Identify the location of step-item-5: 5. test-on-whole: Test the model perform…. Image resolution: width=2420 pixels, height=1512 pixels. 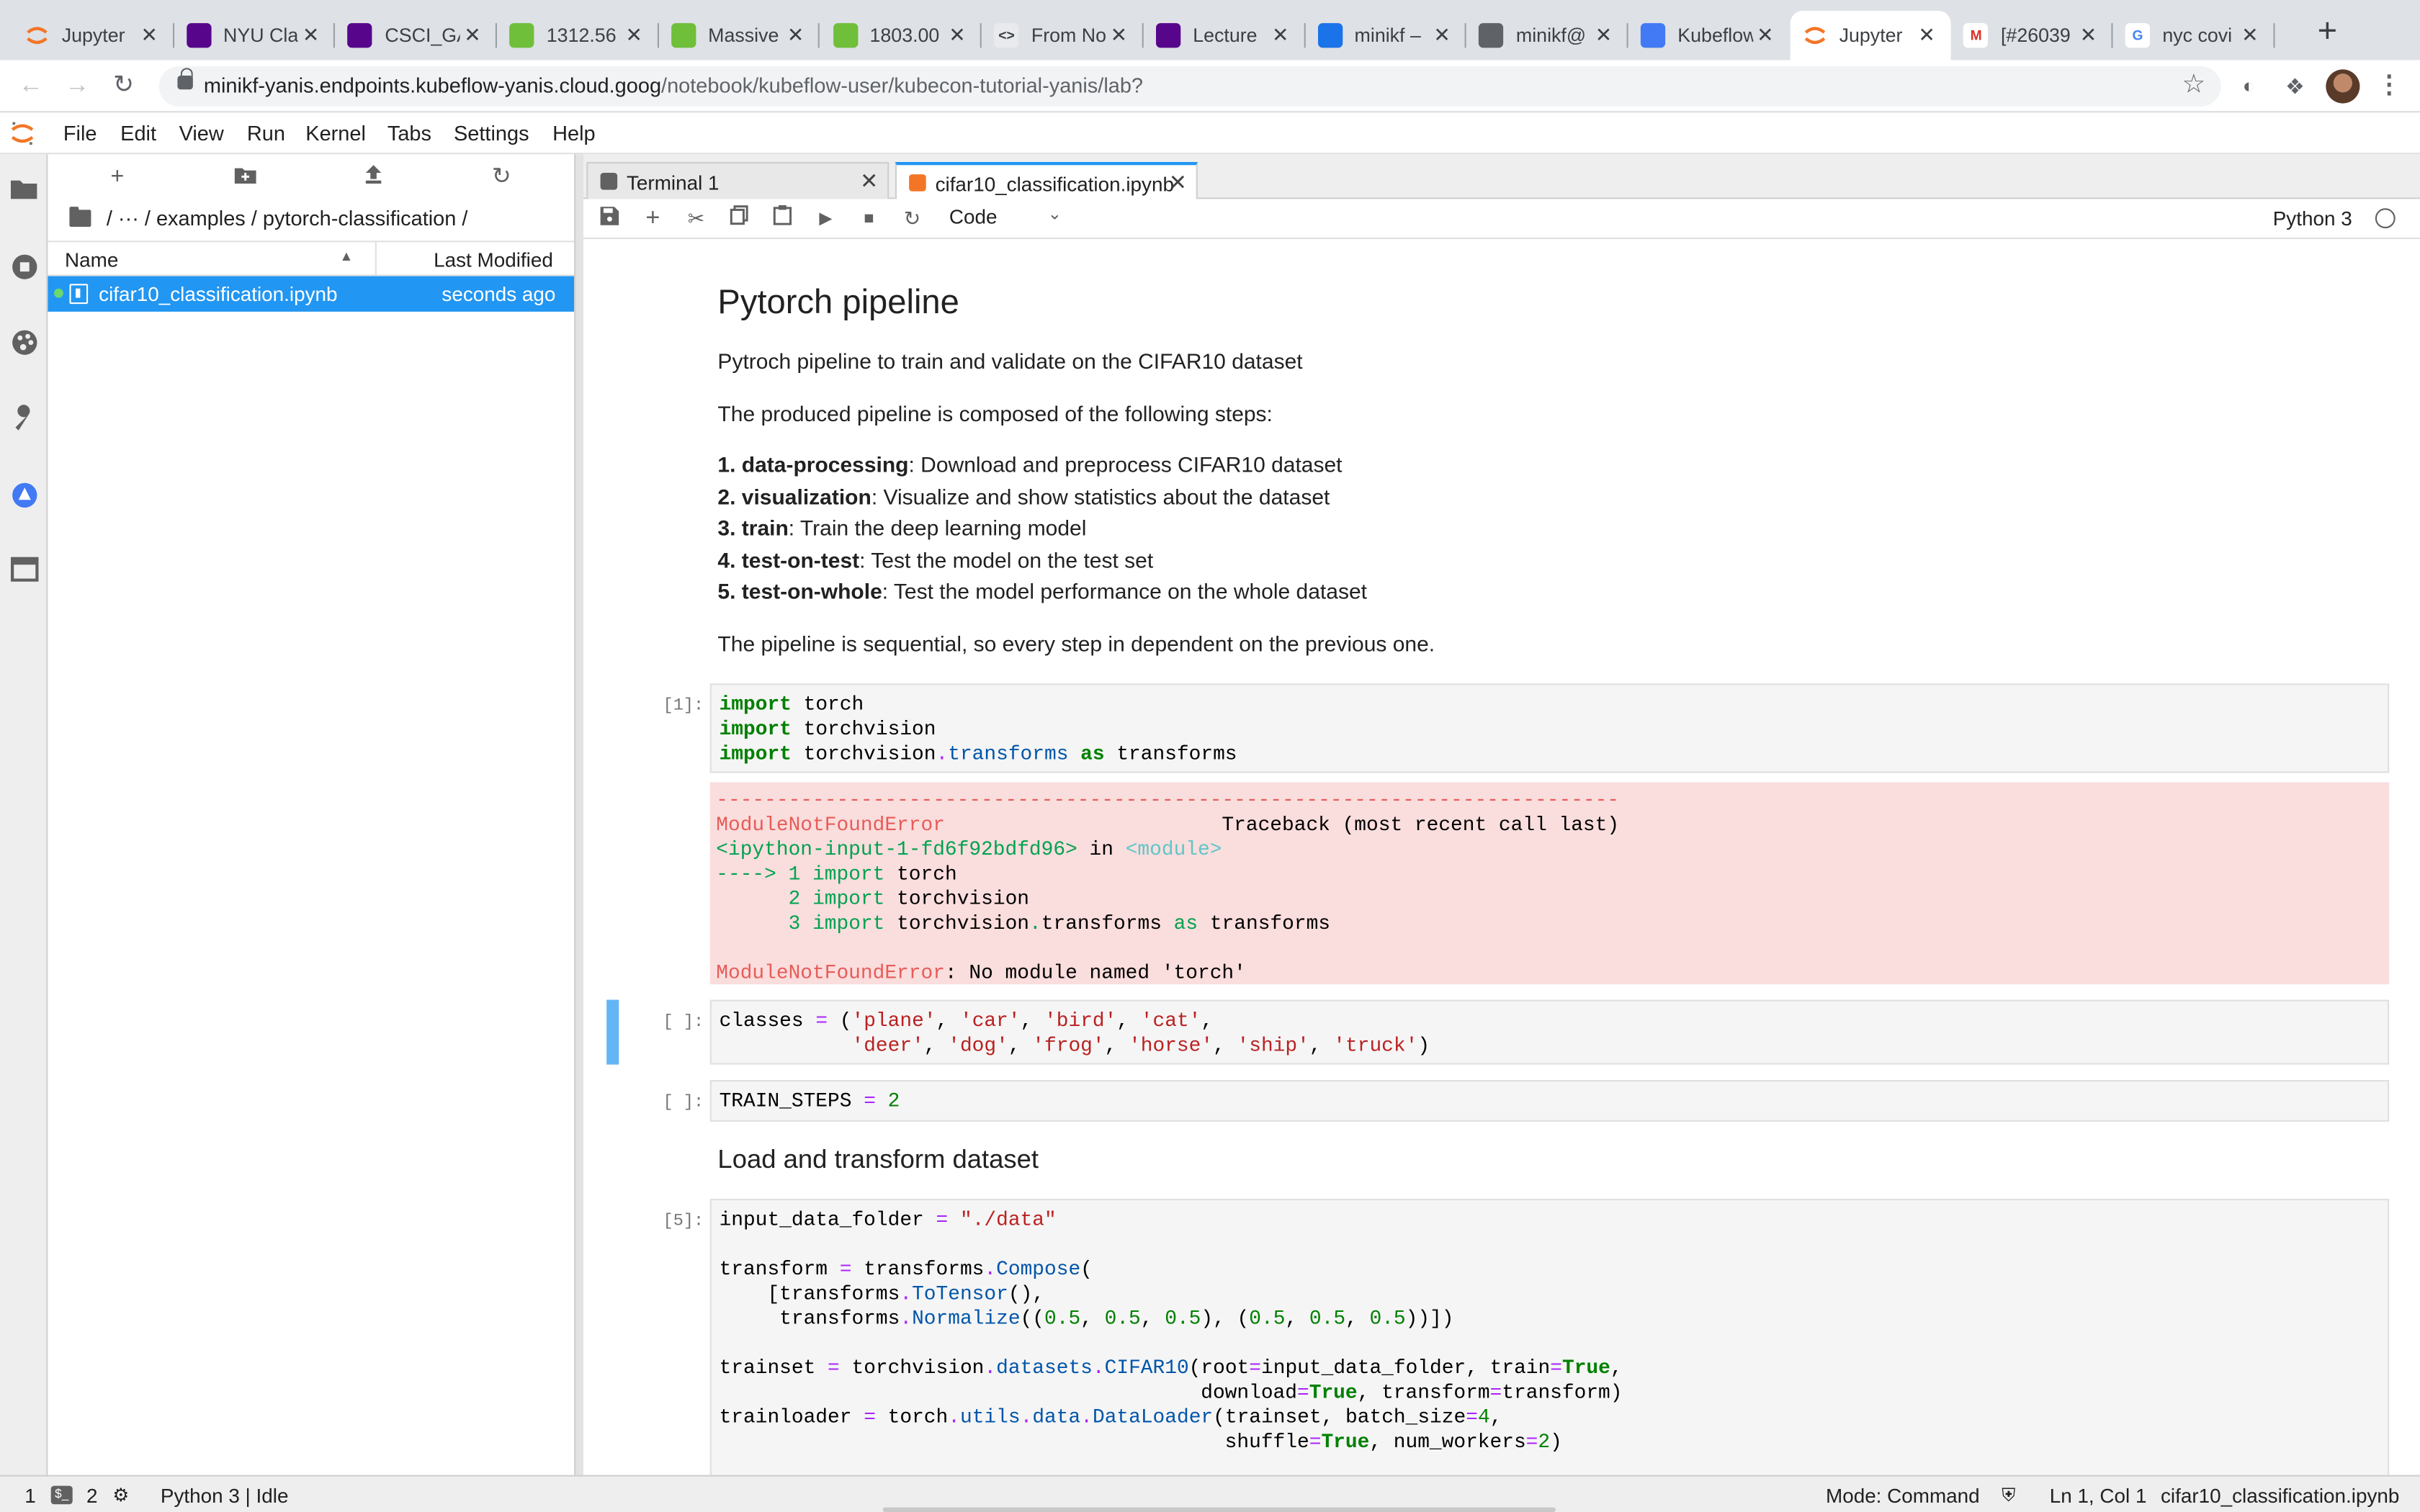
(1042, 591).